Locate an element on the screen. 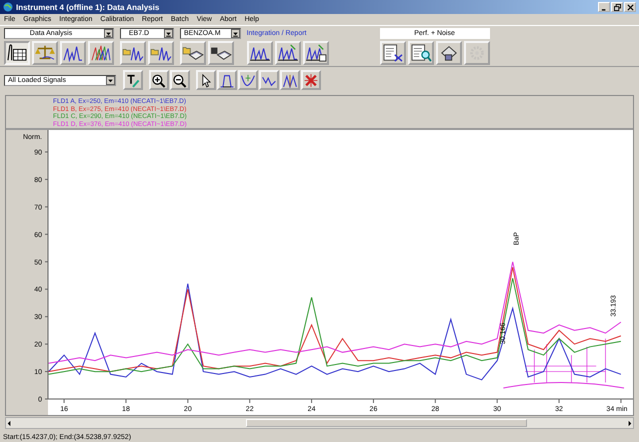  scroll-right-icon is located at coordinates (629, 423).